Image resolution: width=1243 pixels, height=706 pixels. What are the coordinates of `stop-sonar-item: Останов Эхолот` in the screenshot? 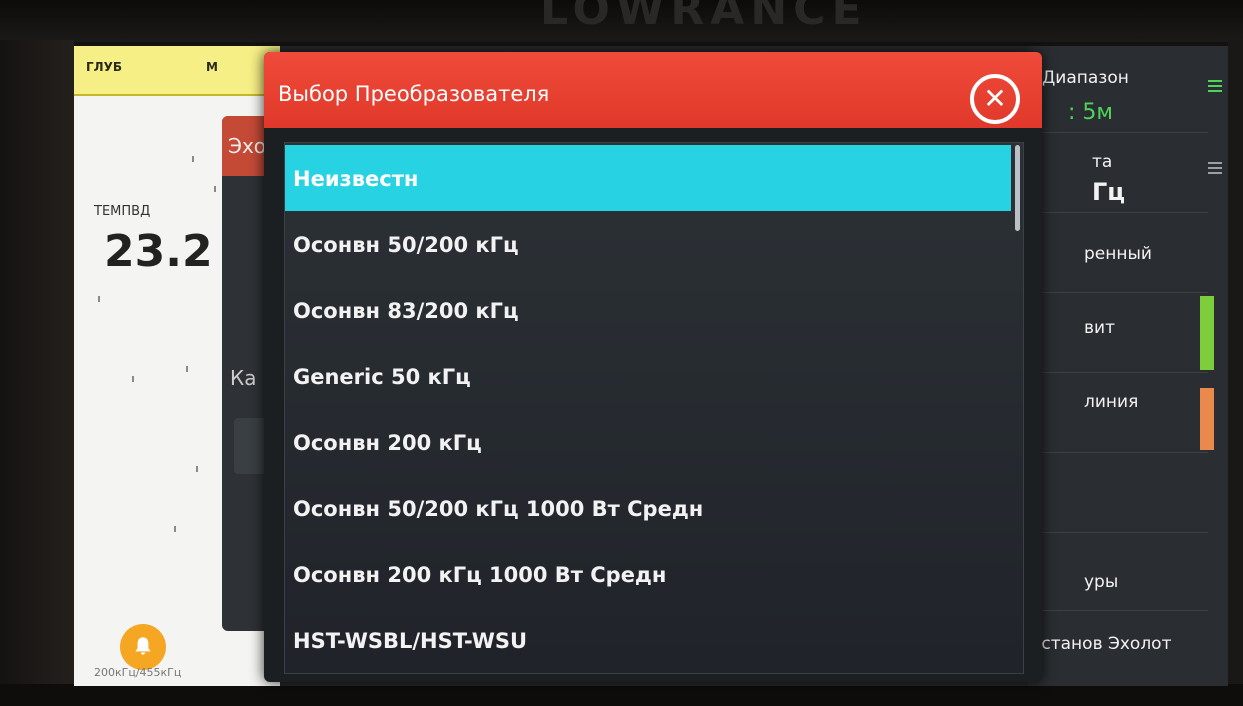 It's located at (1118, 648).